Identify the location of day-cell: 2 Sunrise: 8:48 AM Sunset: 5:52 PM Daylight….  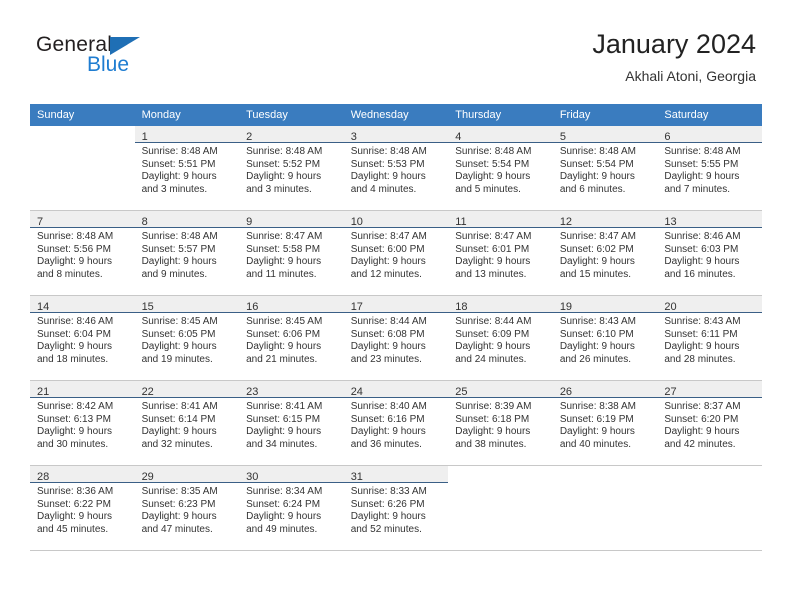
(291, 168).